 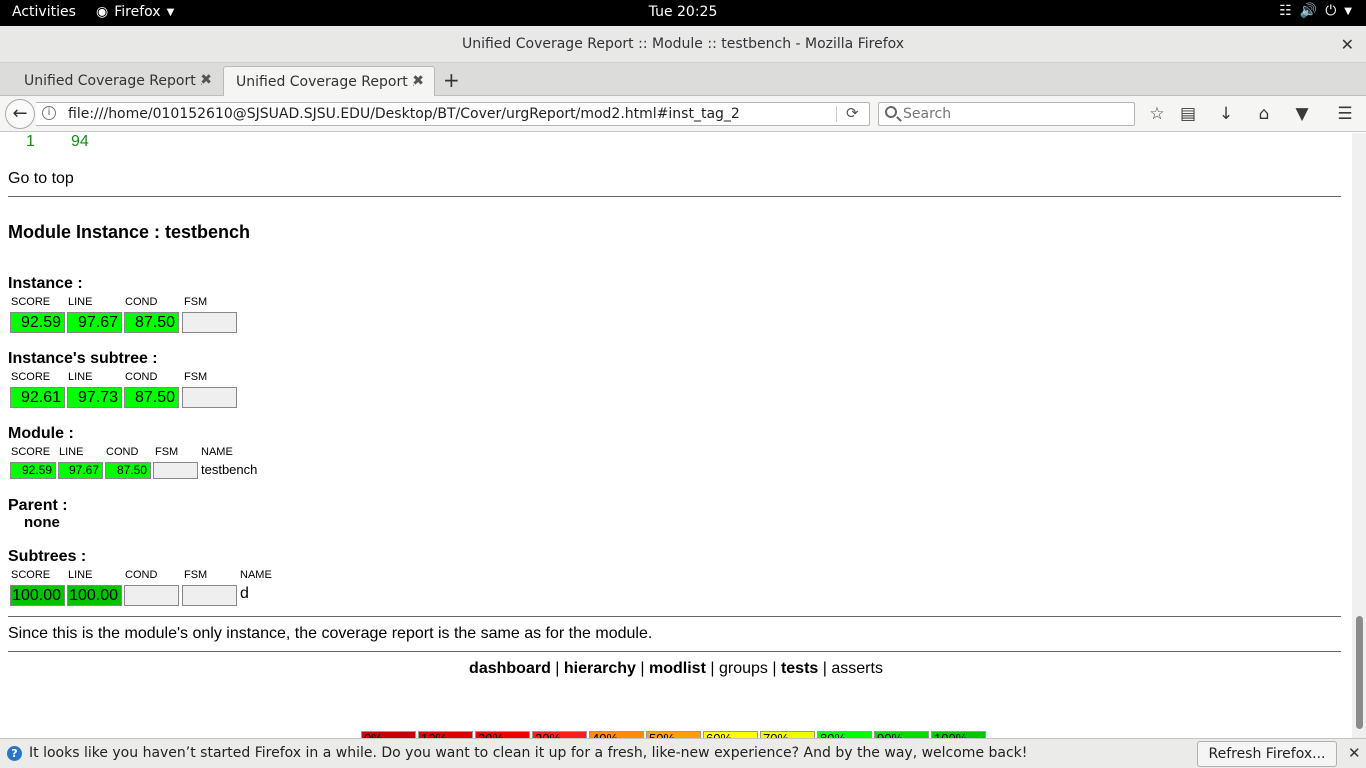 I want to click on info-icon: i, so click(x=49, y=113).